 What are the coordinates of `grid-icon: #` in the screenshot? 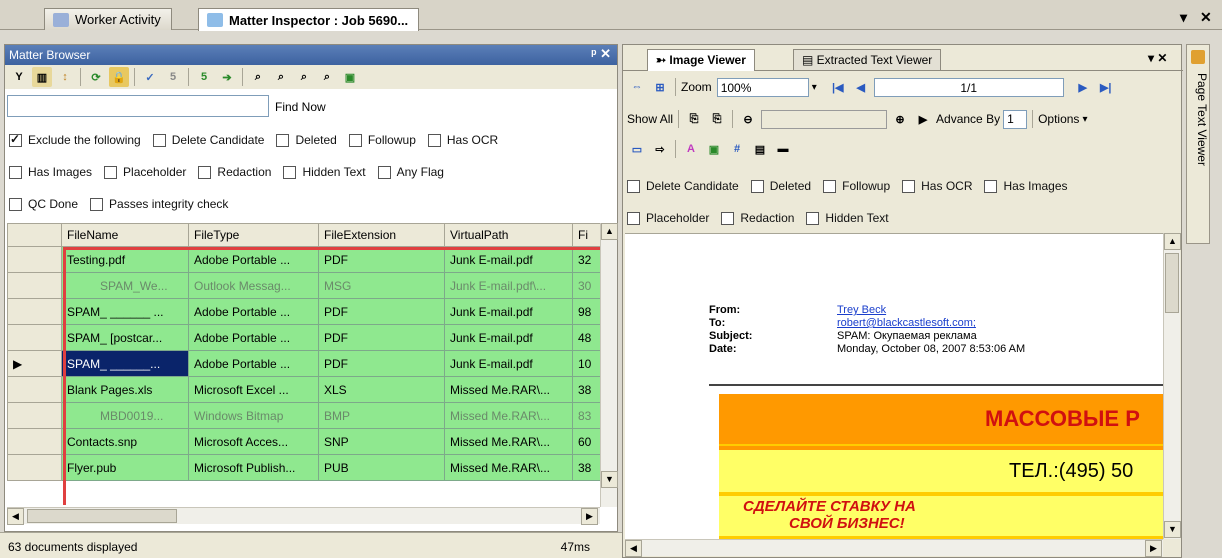 It's located at (737, 149).